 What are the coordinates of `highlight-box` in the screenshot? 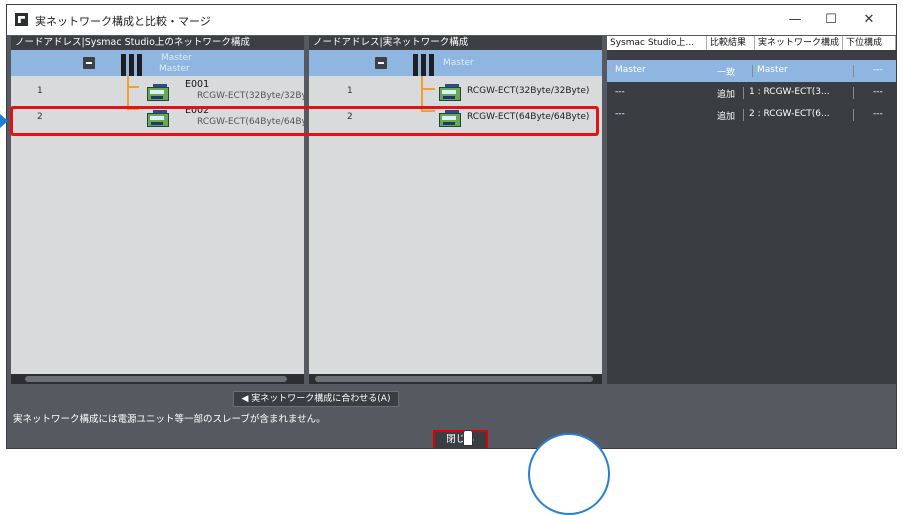 It's located at (304, 121).